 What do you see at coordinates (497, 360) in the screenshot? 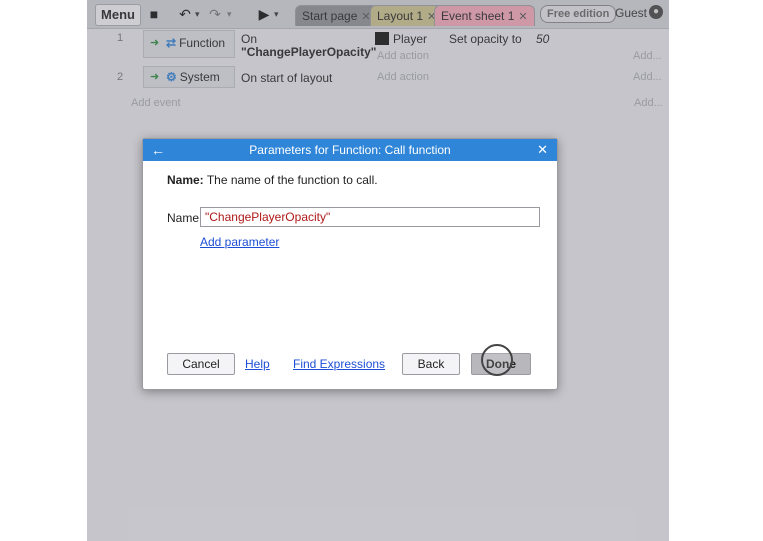
I see `click-indicator-icon` at bounding box center [497, 360].